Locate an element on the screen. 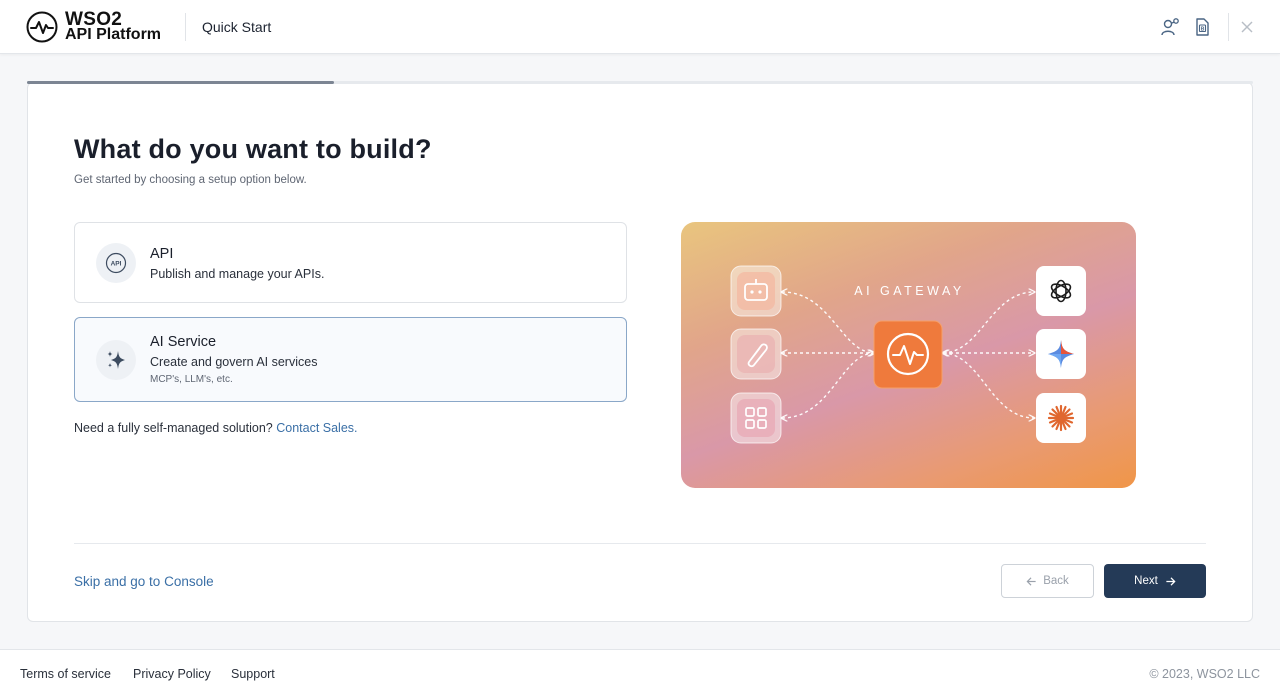 This screenshot has width=1280, height=697. wso2-logo: WSO2 API Platform is located at coordinates (96, 27).